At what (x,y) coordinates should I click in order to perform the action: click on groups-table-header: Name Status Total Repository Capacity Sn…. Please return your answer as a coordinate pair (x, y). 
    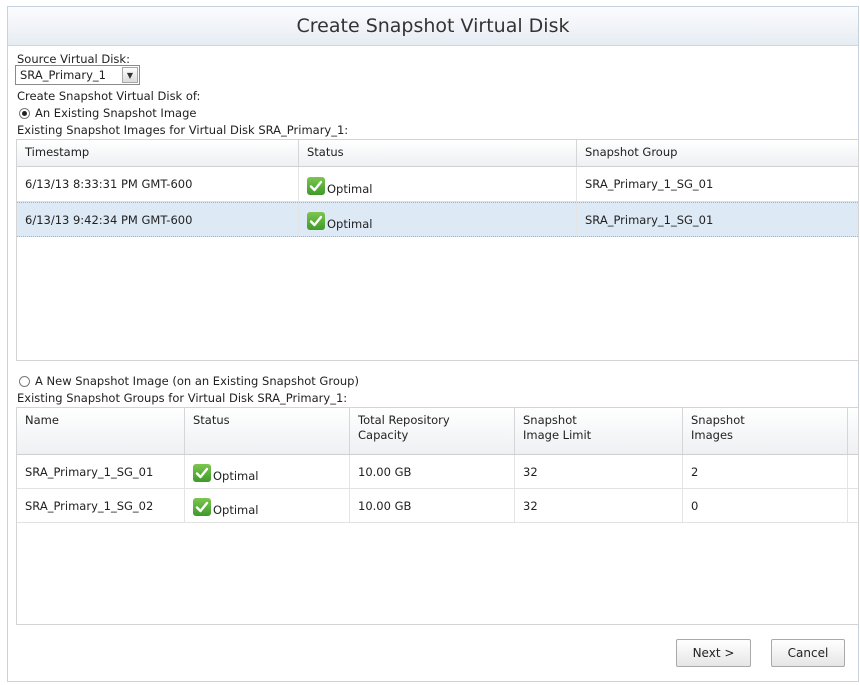
    Looking at the image, I should click on (437, 431).